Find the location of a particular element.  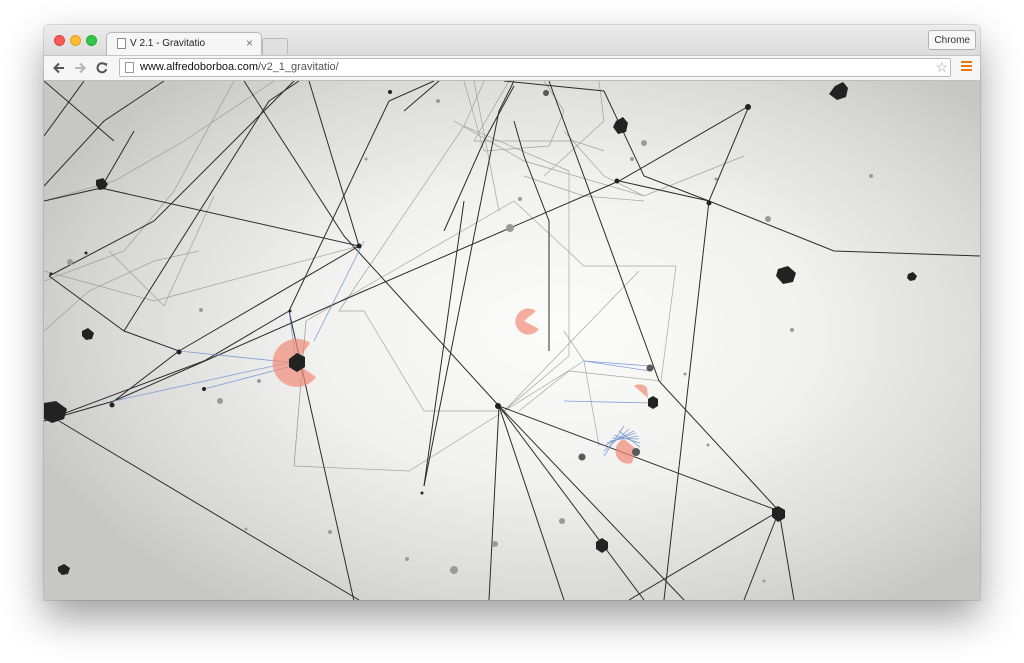

minimize-window-button is located at coordinates (75, 40).